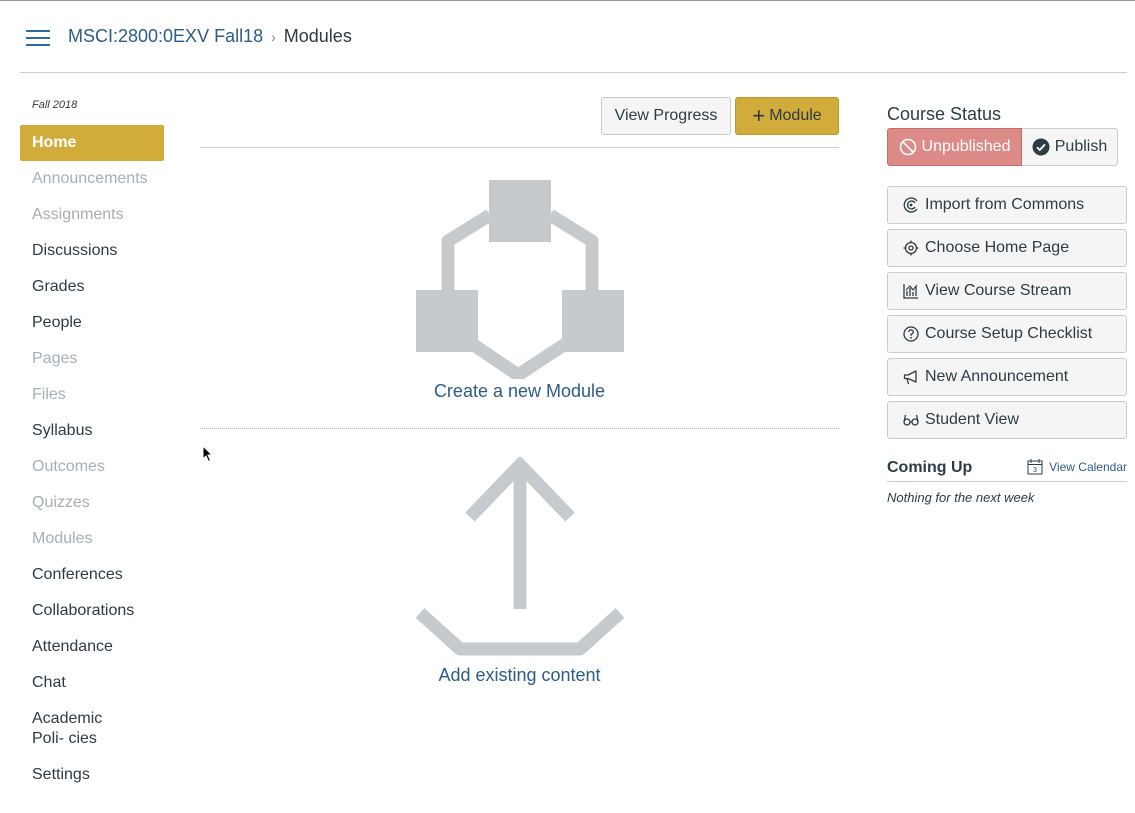  I want to click on megaphone-icon, so click(911, 377).